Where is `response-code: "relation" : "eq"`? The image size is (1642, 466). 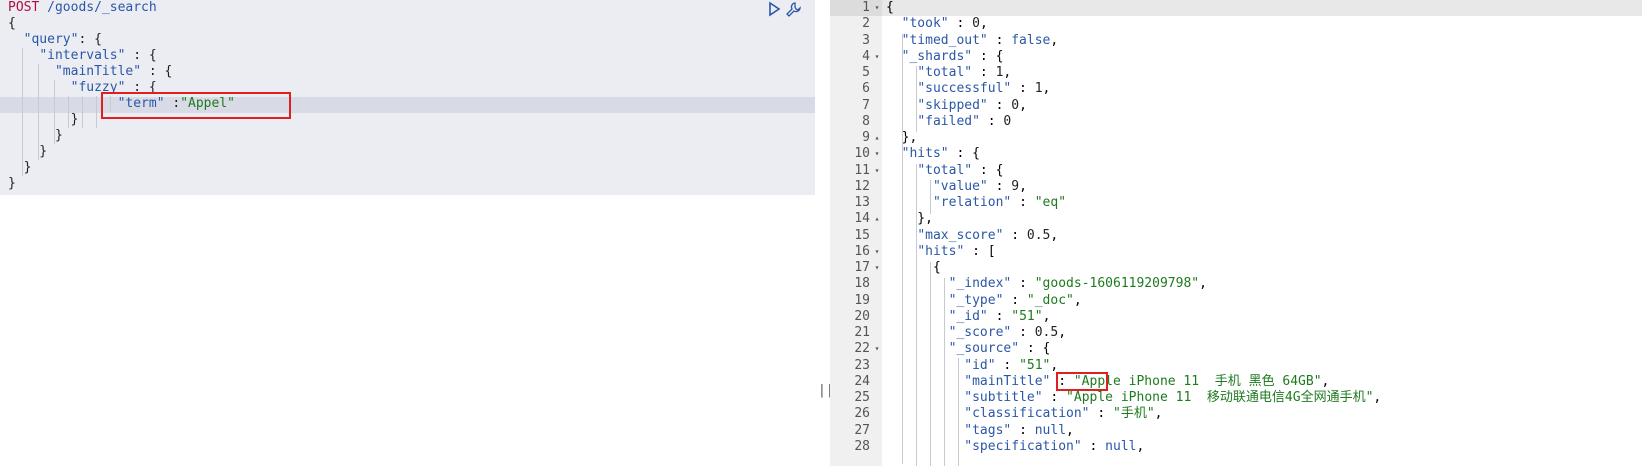
response-code: "relation" : "eq" is located at coordinates (999, 202).